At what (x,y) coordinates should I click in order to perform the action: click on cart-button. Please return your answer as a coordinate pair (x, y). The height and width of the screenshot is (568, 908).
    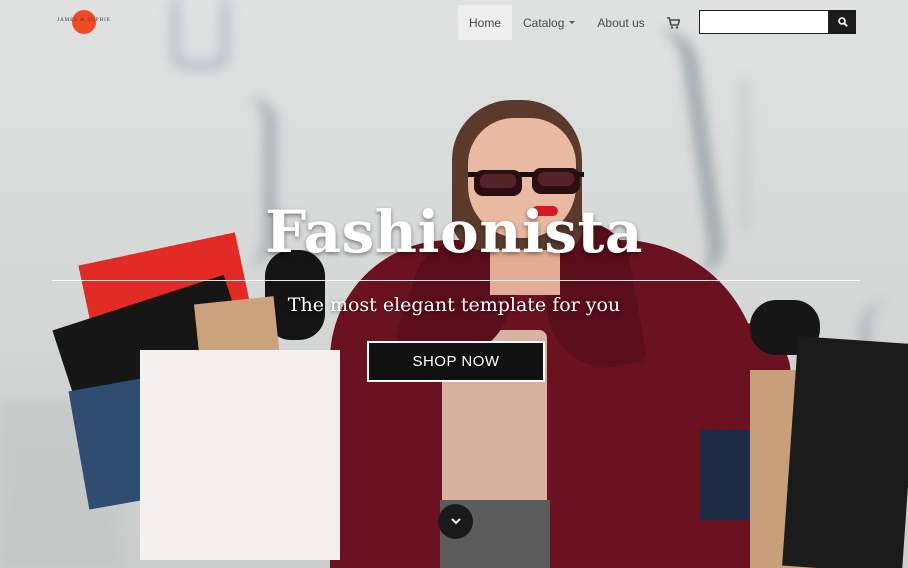
    Looking at the image, I should click on (674, 22).